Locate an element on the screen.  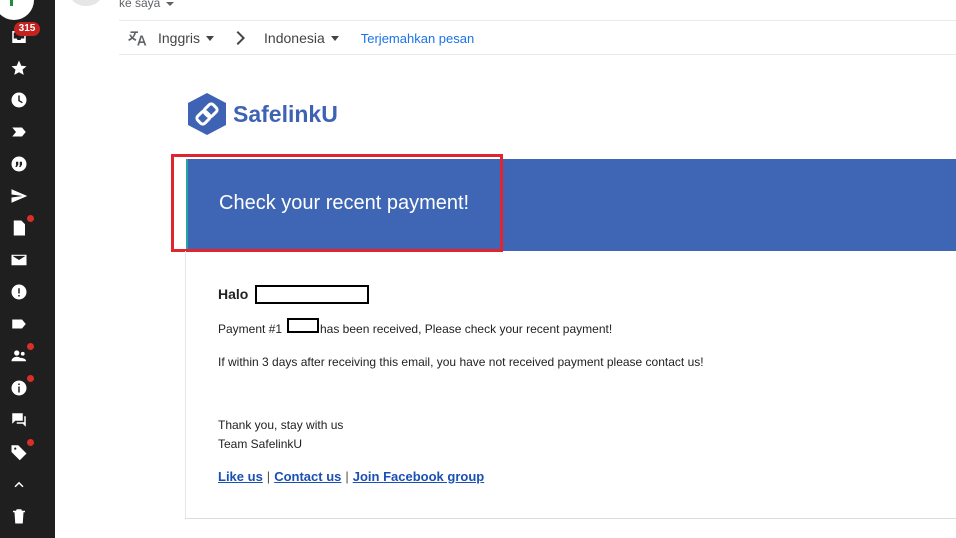
brand-logo: SafelinkU is located at coordinates (262, 114).